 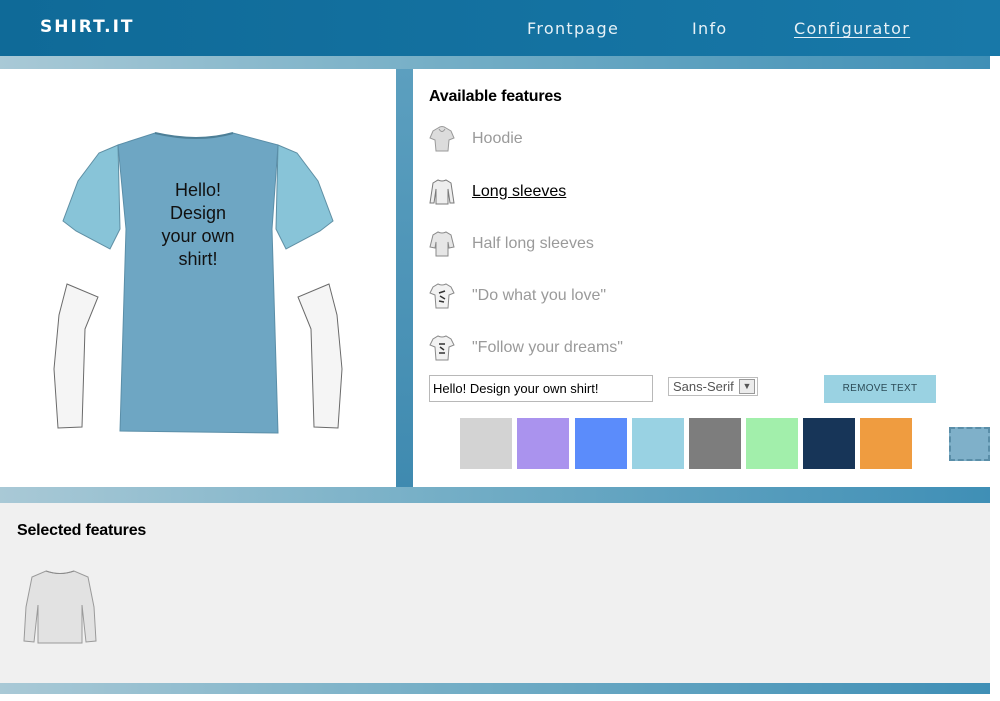 What do you see at coordinates (559, 139) in the screenshot?
I see `feature-hoodie: Hoodie` at bounding box center [559, 139].